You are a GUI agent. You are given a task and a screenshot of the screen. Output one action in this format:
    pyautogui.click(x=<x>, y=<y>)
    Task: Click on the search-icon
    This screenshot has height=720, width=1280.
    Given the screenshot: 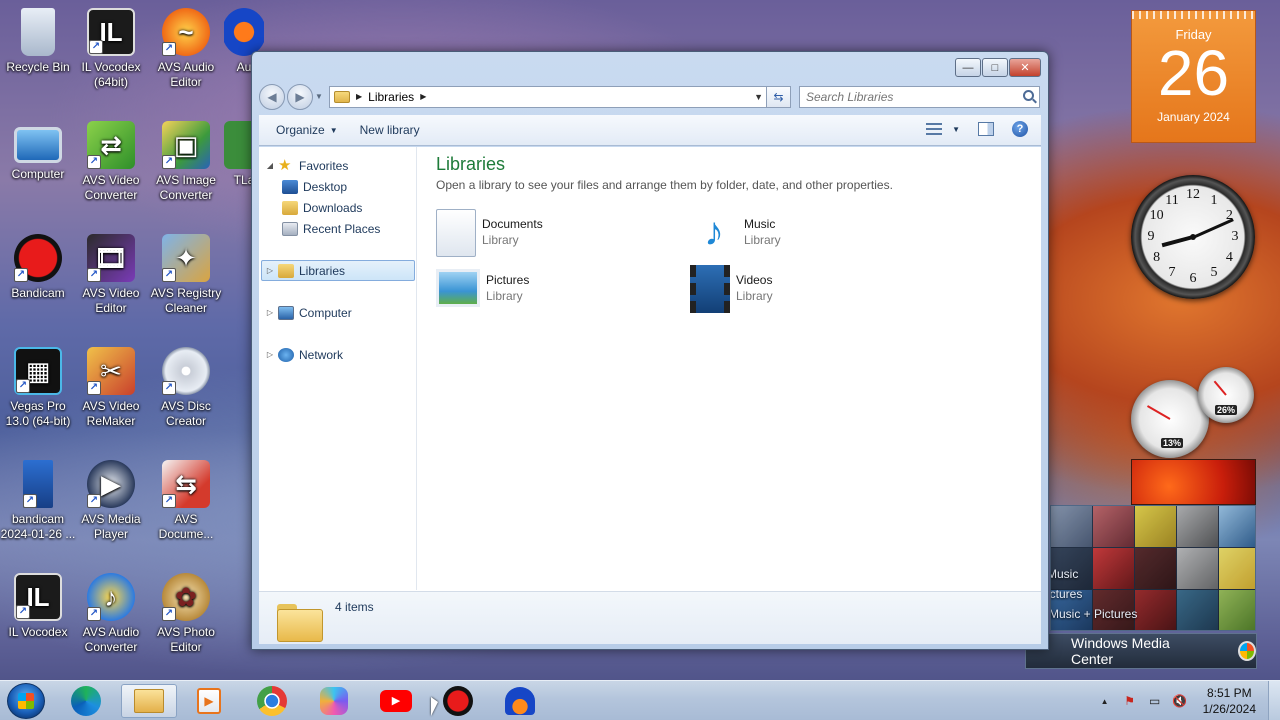 What is the action you would take?
    pyautogui.click(x=1028, y=95)
    